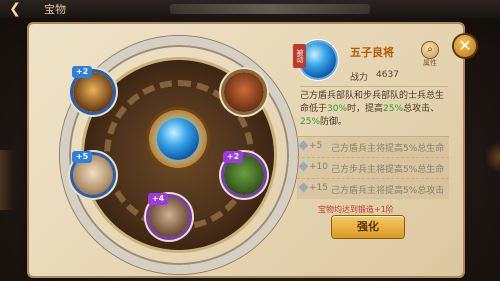 The image size is (500, 281). I want to click on power-label: 战力, so click(359, 78).